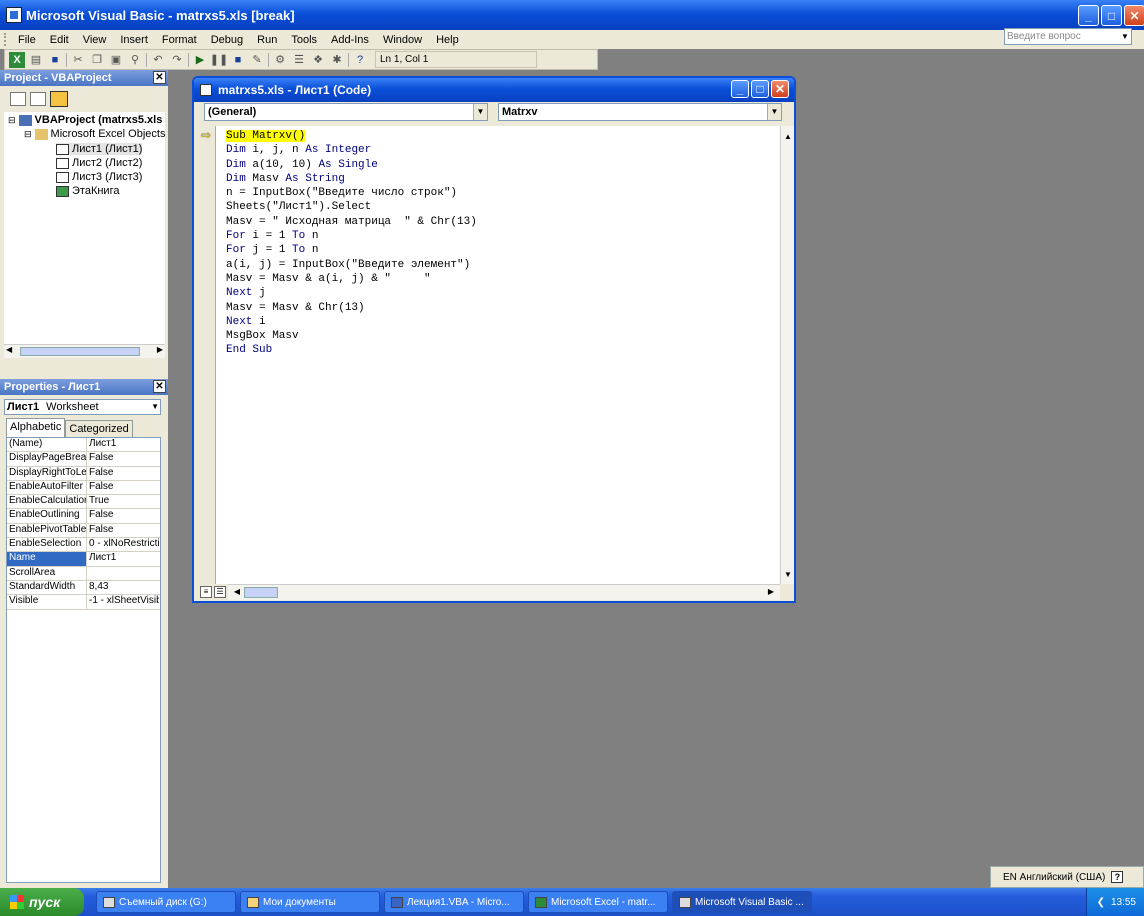 The height and width of the screenshot is (916, 1144). I want to click on toggle-folders-icon, so click(59, 99).